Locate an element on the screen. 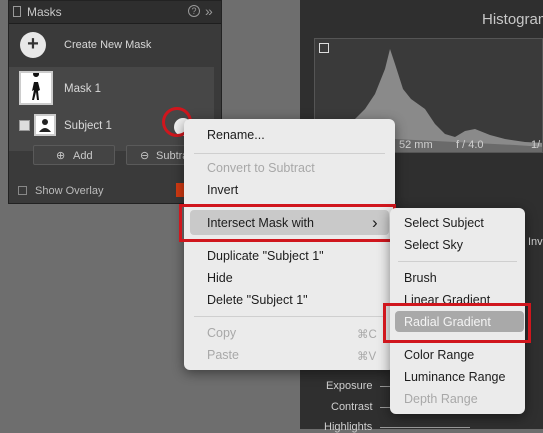  invert-fragment: Inv is located at coordinates (535, 242).